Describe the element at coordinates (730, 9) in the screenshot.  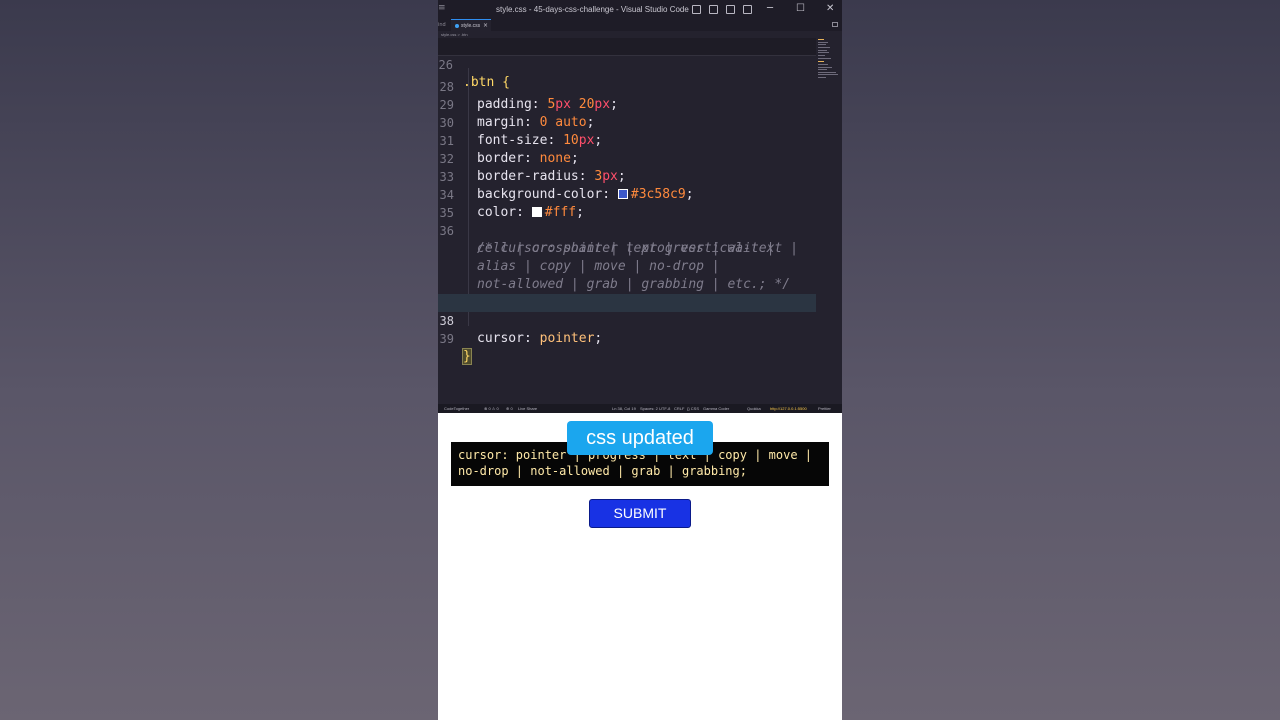
I see `toggle-secondary-sidebar-icon` at that location.